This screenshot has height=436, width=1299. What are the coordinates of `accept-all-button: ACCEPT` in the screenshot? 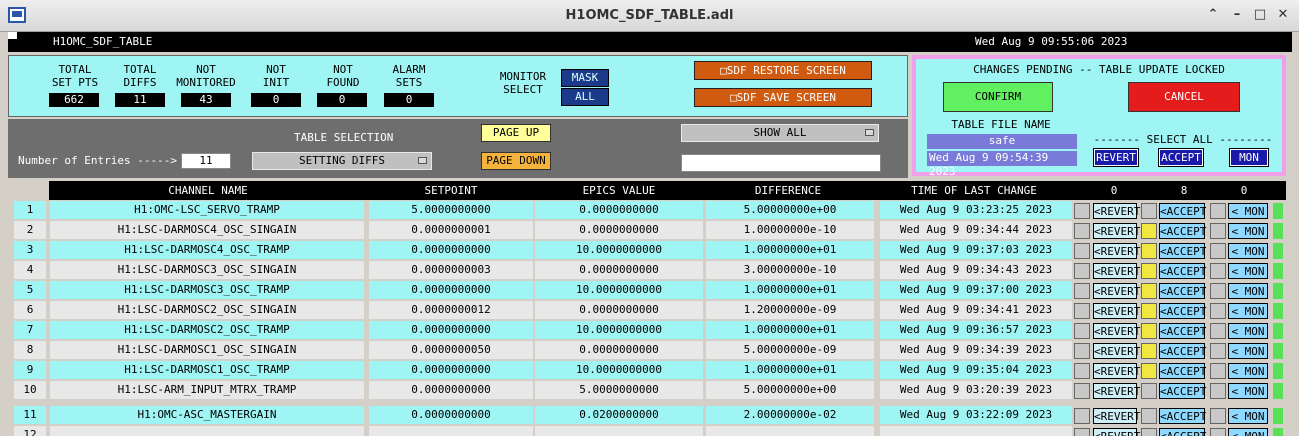 It's located at (1181, 157).